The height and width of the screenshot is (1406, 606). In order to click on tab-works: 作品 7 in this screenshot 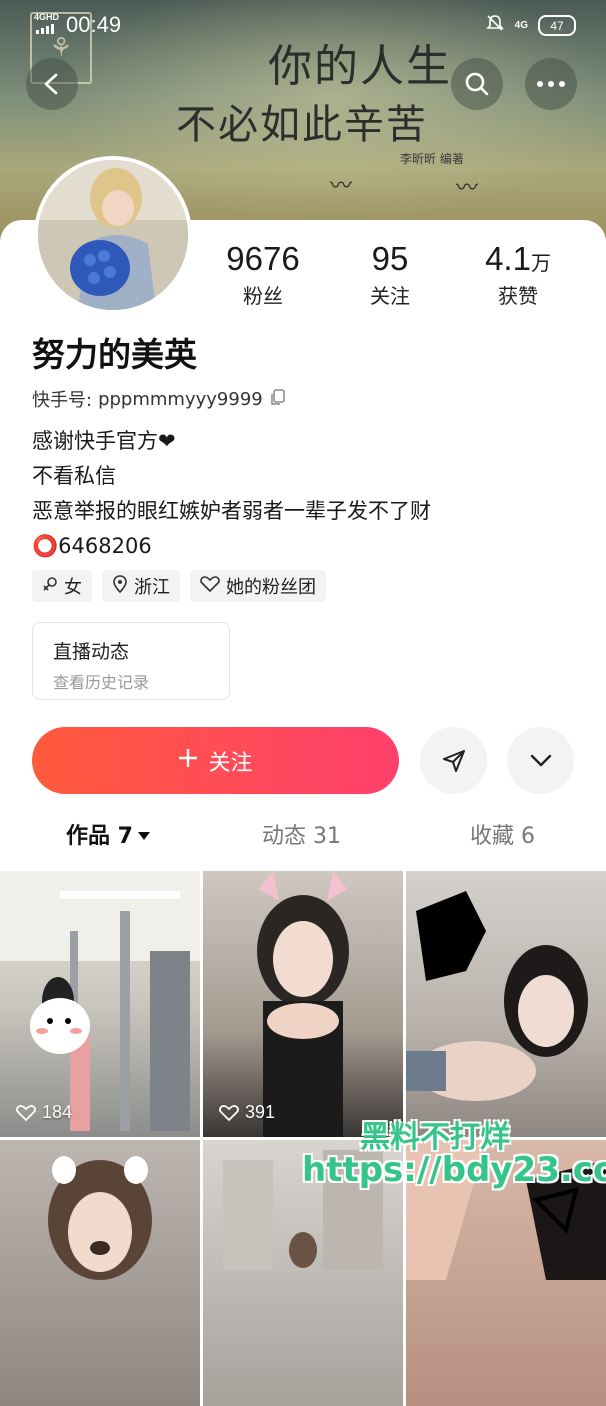, I will do `click(108, 834)`.